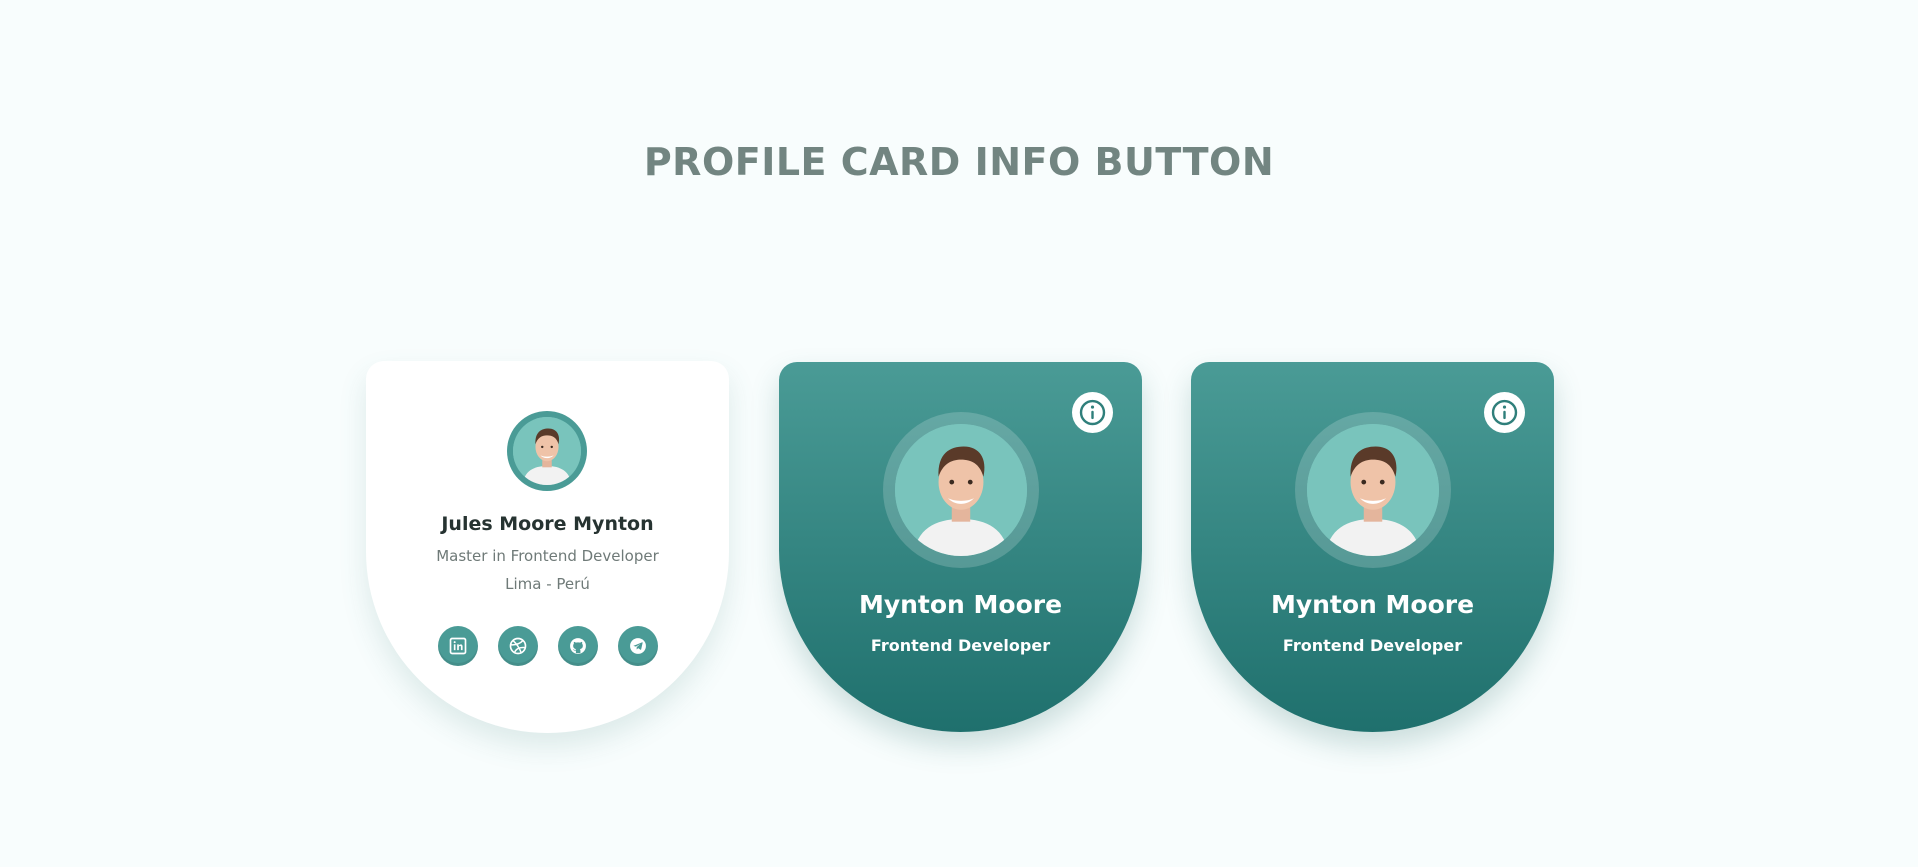  I want to click on profile-location: Lima - Perú, so click(547, 584).